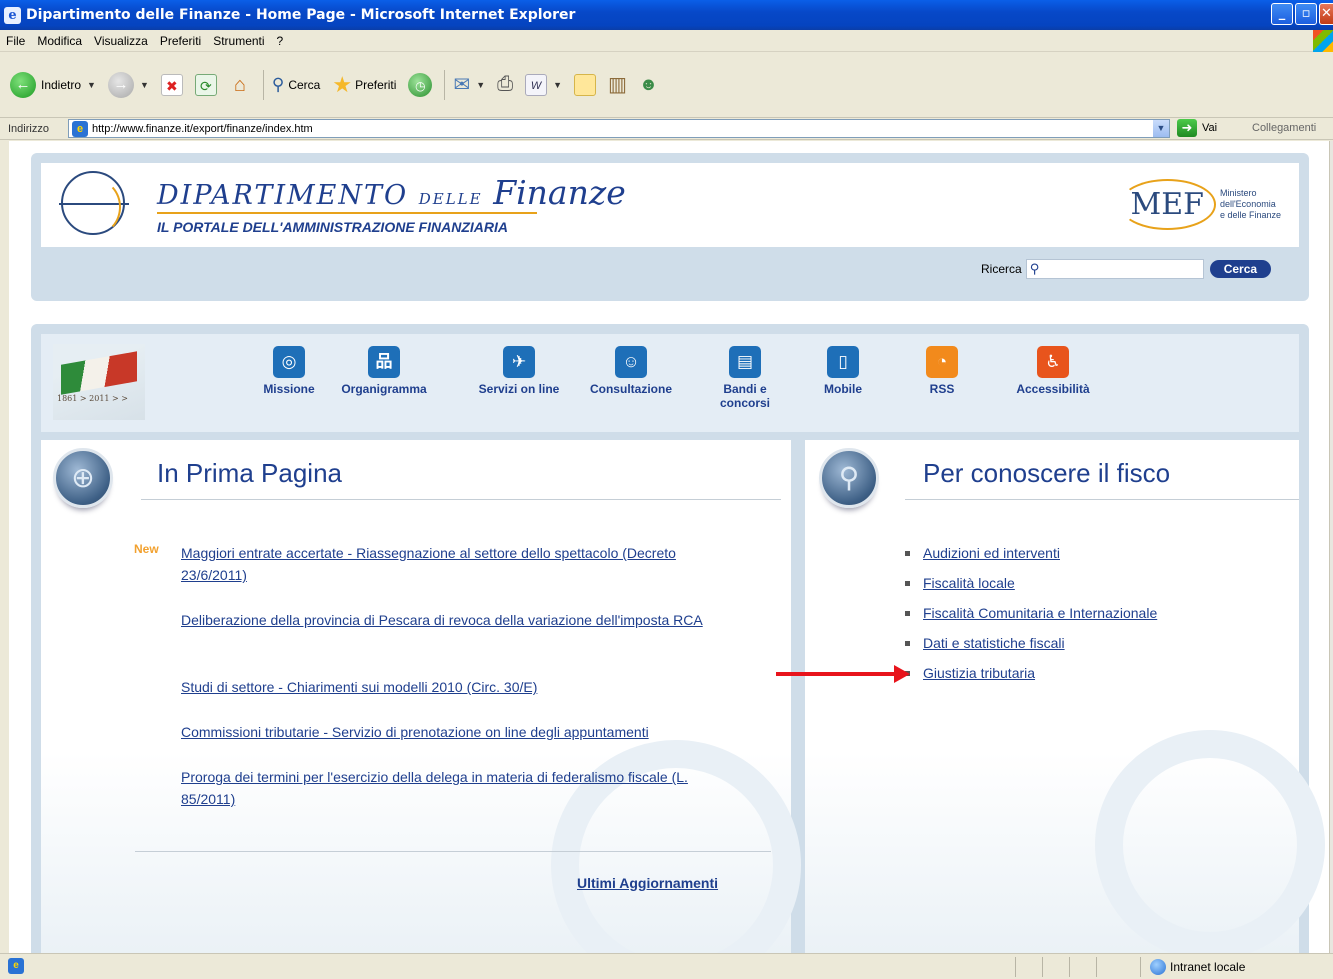 Image resolution: width=1333 pixels, height=979 pixels. Describe the element at coordinates (1240, 269) in the screenshot. I see `site-search-button: Cerca` at that location.